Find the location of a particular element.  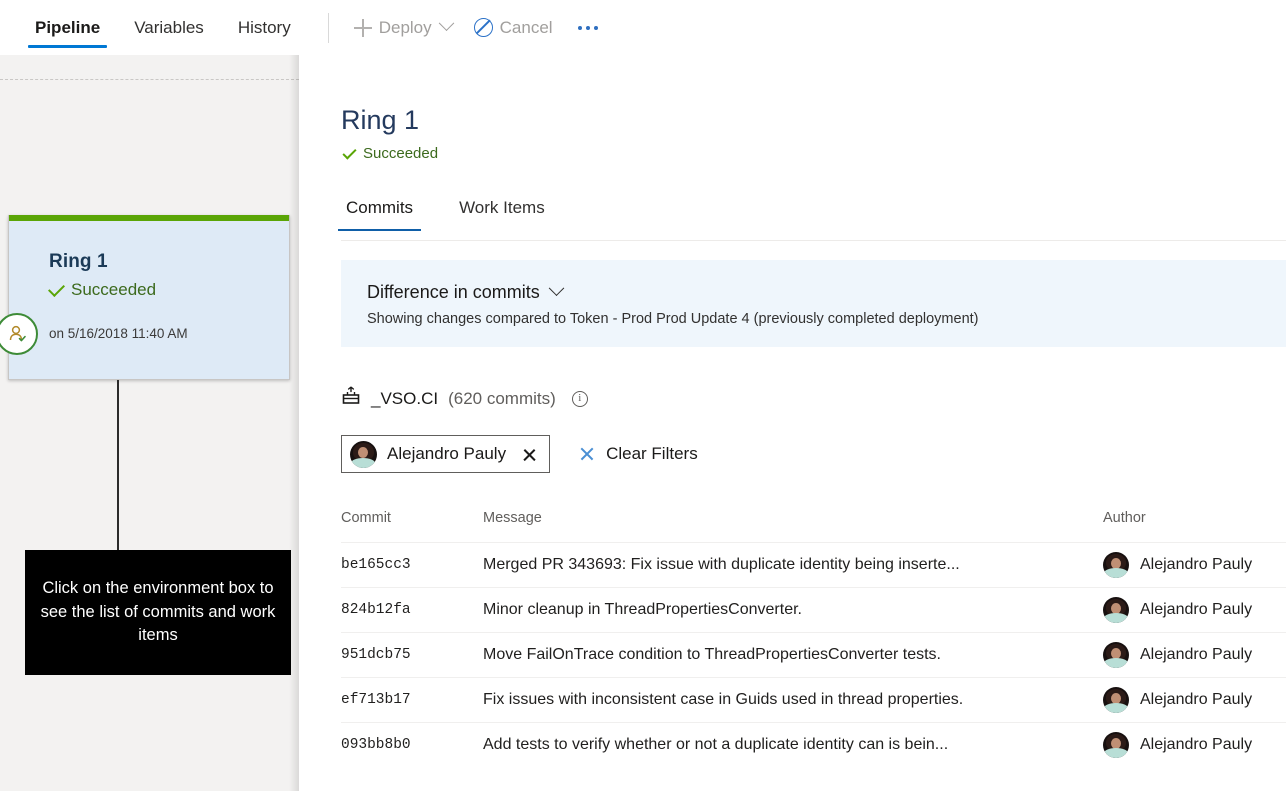

artifact-repo-line: _VSO.CI (620 commits) i is located at coordinates (464, 398).